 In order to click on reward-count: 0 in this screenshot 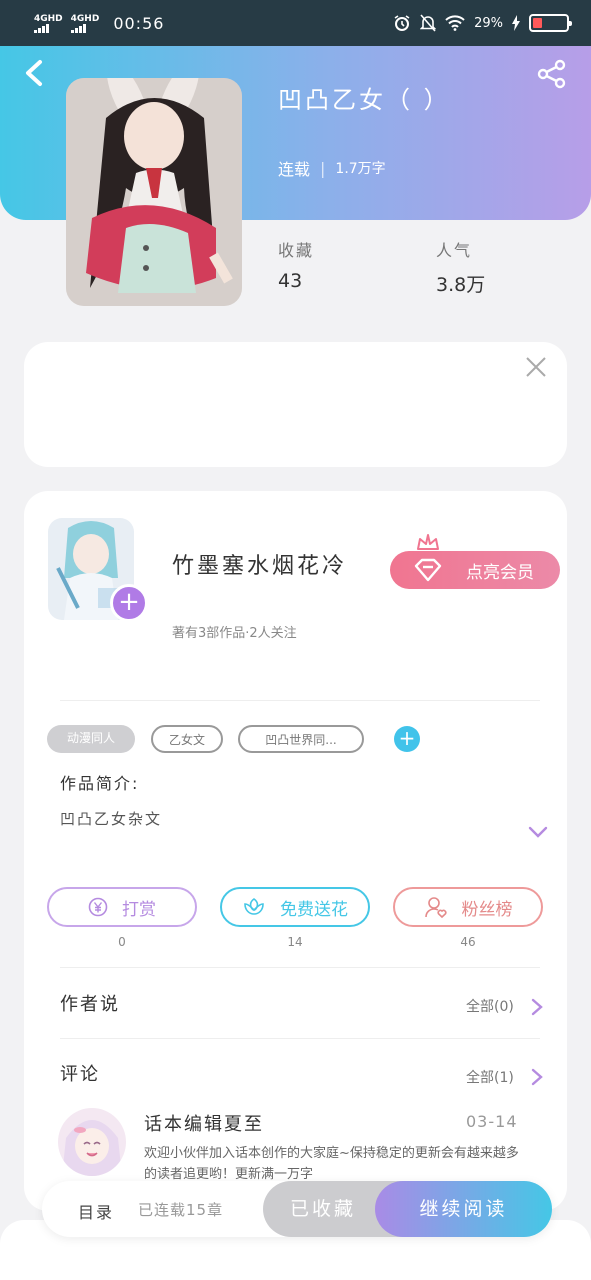, I will do `click(122, 942)`.